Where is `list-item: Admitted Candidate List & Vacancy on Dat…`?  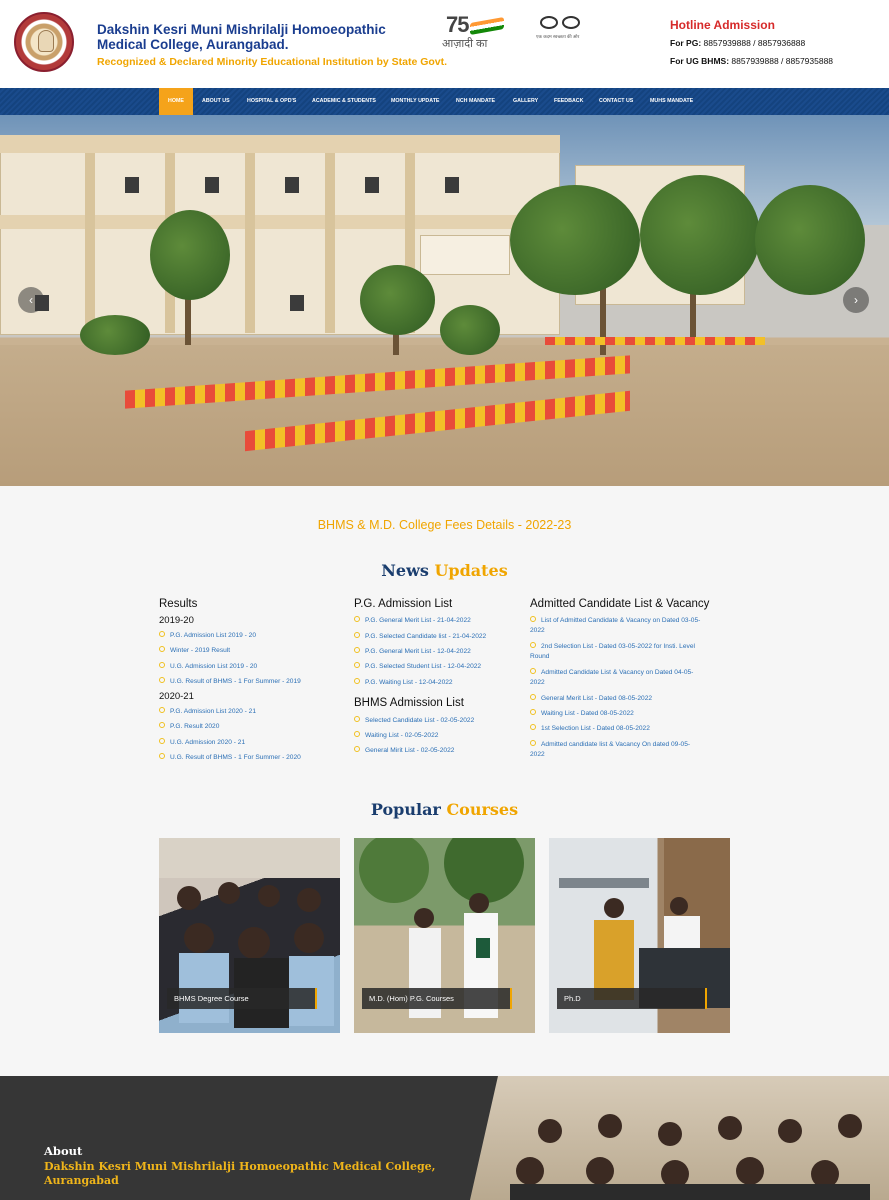 list-item: Admitted Candidate List & Vacancy on Dat… is located at coordinates (627, 678).